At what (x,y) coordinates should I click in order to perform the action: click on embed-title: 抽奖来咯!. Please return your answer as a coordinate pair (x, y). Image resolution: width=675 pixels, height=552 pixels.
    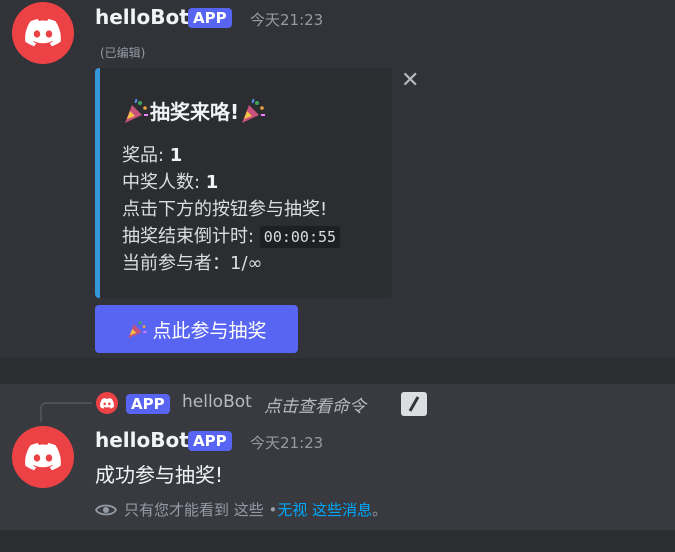
    Looking at the image, I should click on (194, 110).